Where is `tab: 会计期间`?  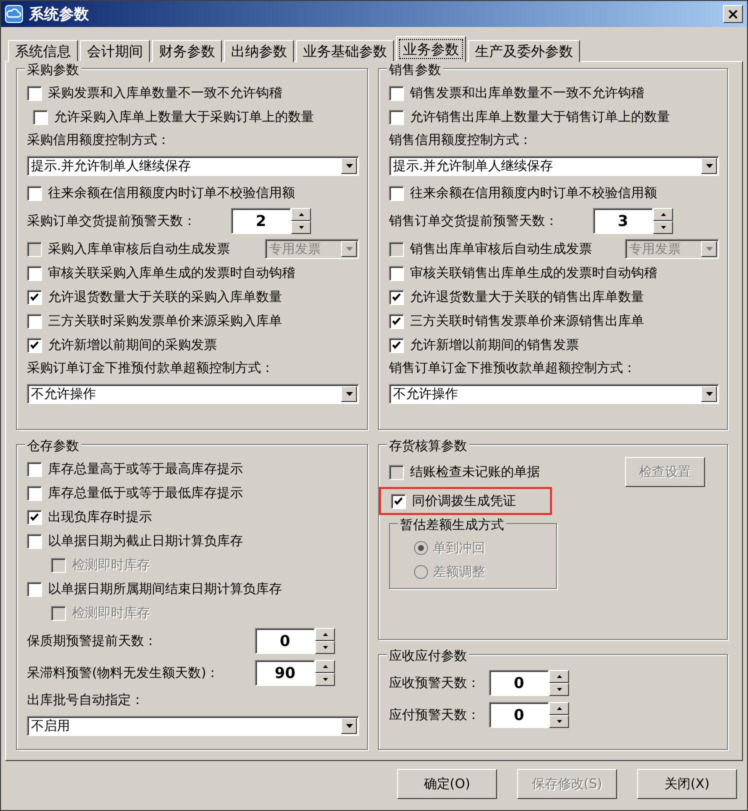 tab: 会计期间 is located at coordinates (115, 51).